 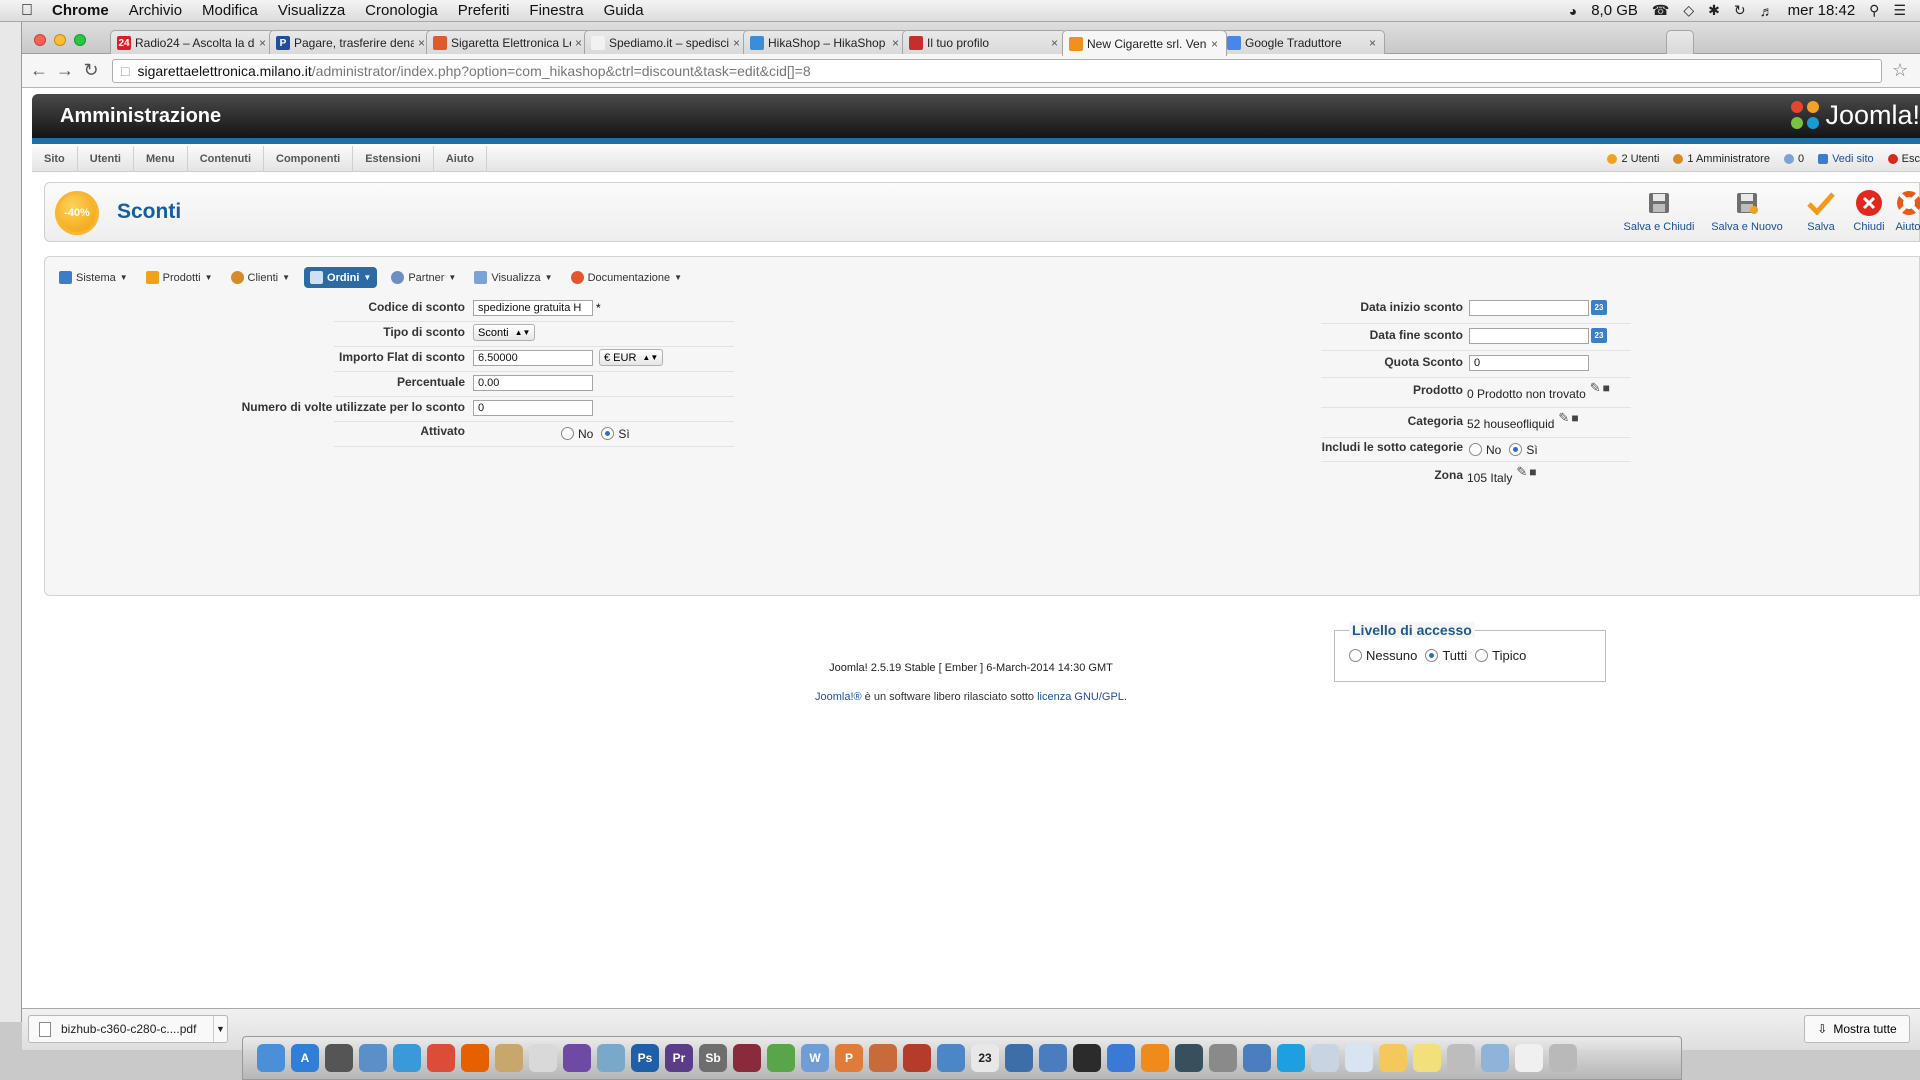 I want to click on menu-utenti: Utenti, so click(x=106, y=158).